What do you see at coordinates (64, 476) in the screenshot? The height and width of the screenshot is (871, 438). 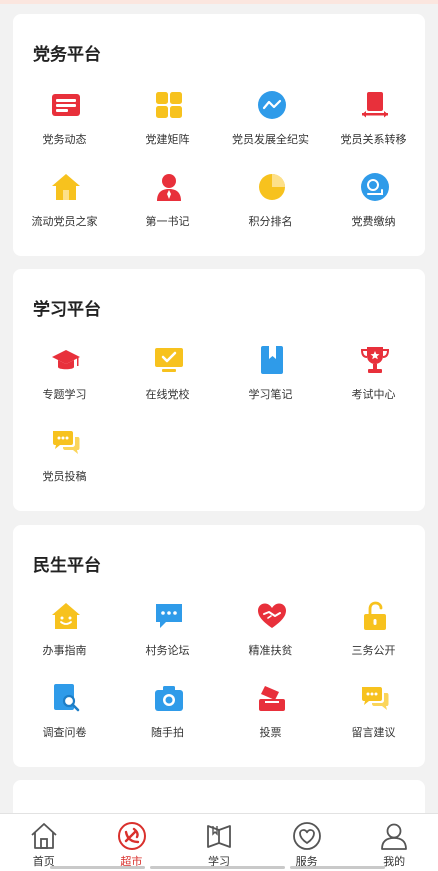 I see `grid-item-label: 党员投稿` at bounding box center [64, 476].